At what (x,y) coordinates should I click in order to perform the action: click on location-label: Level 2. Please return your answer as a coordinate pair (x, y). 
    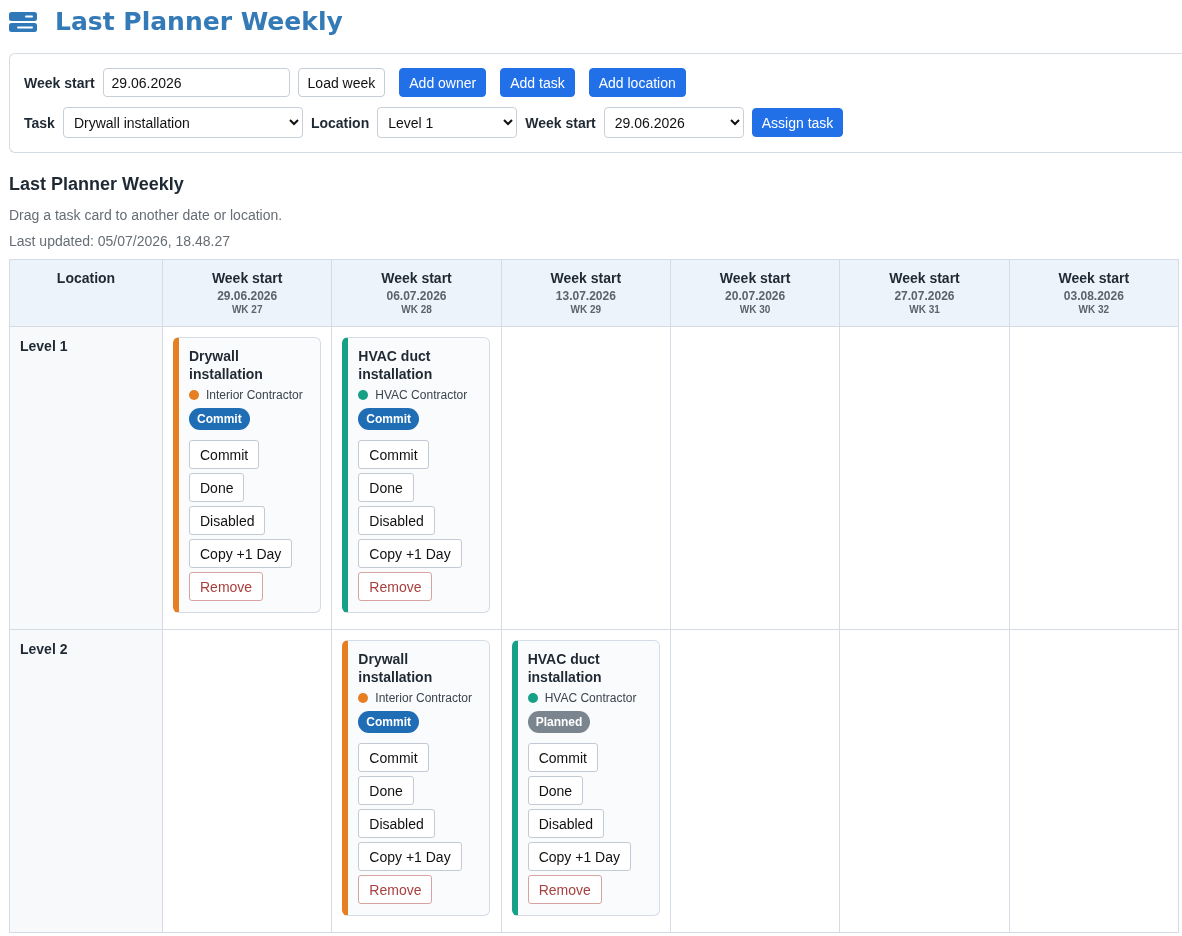
    Looking at the image, I should click on (44, 649).